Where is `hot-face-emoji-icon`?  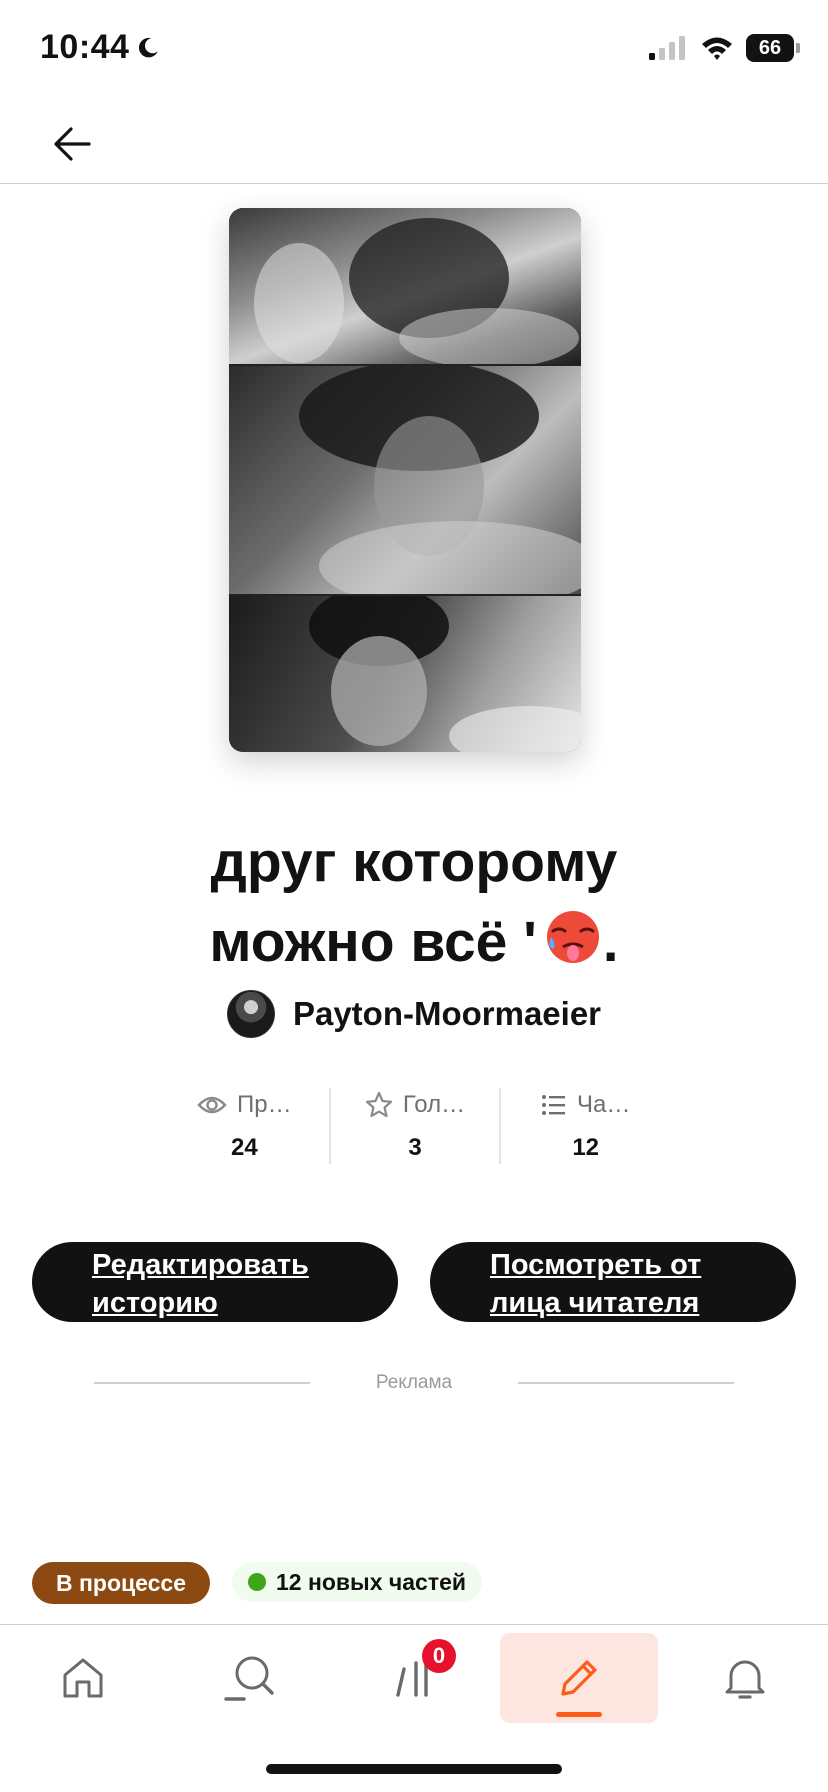 hot-face-emoji-icon is located at coordinates (572, 937).